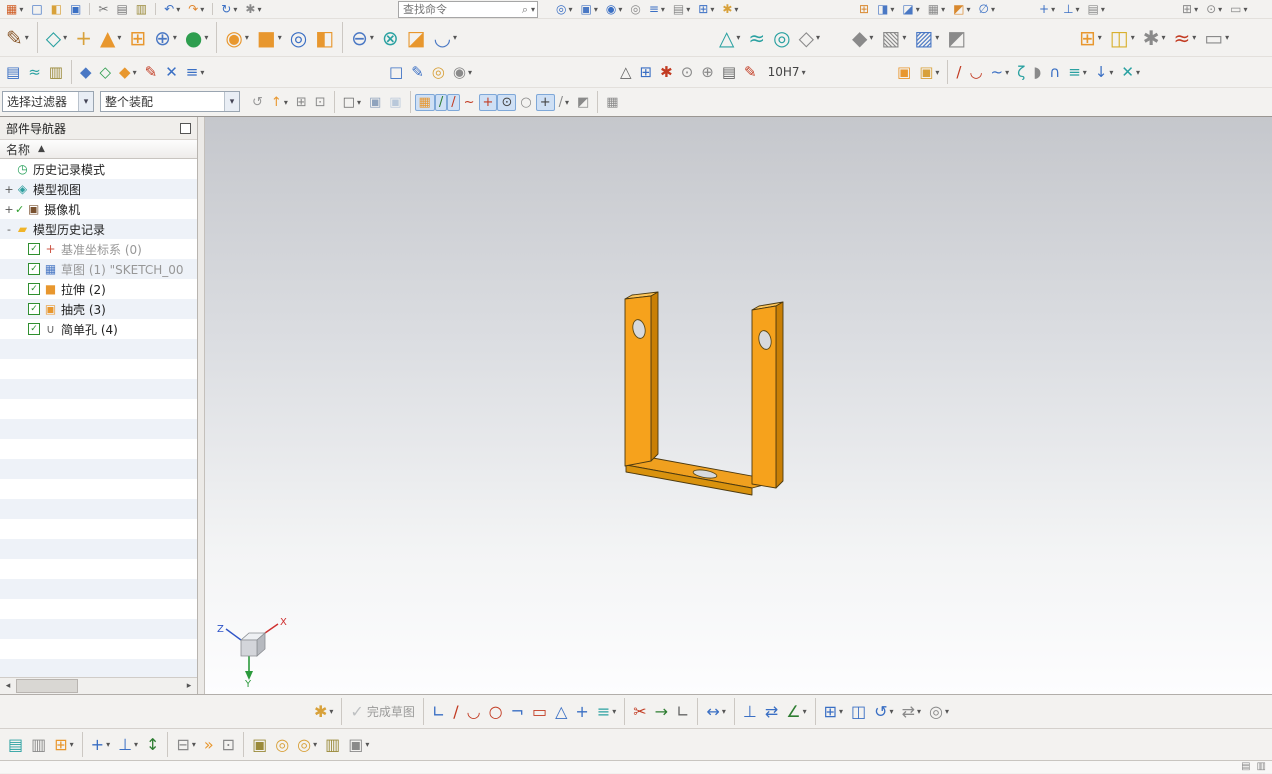 Image resolution: width=1272 pixels, height=774 pixels. I want to click on bracket-left-plate-side-face, so click(654, 376).